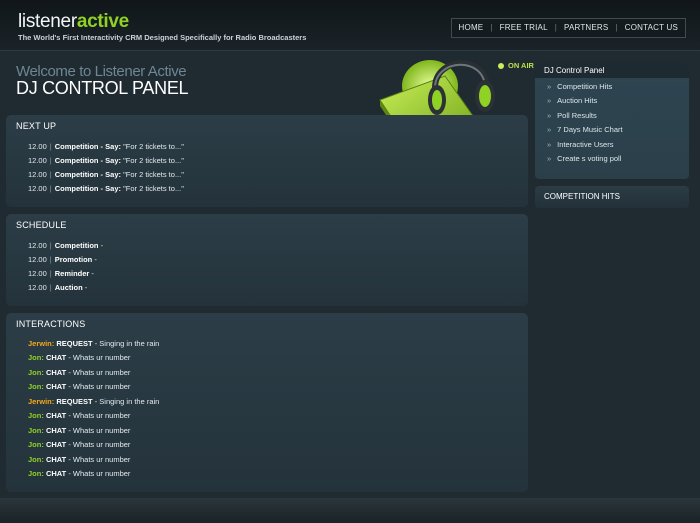 This screenshot has height=523, width=700. I want to click on competition-hits-box: COMPETITION HITS, so click(612, 197).